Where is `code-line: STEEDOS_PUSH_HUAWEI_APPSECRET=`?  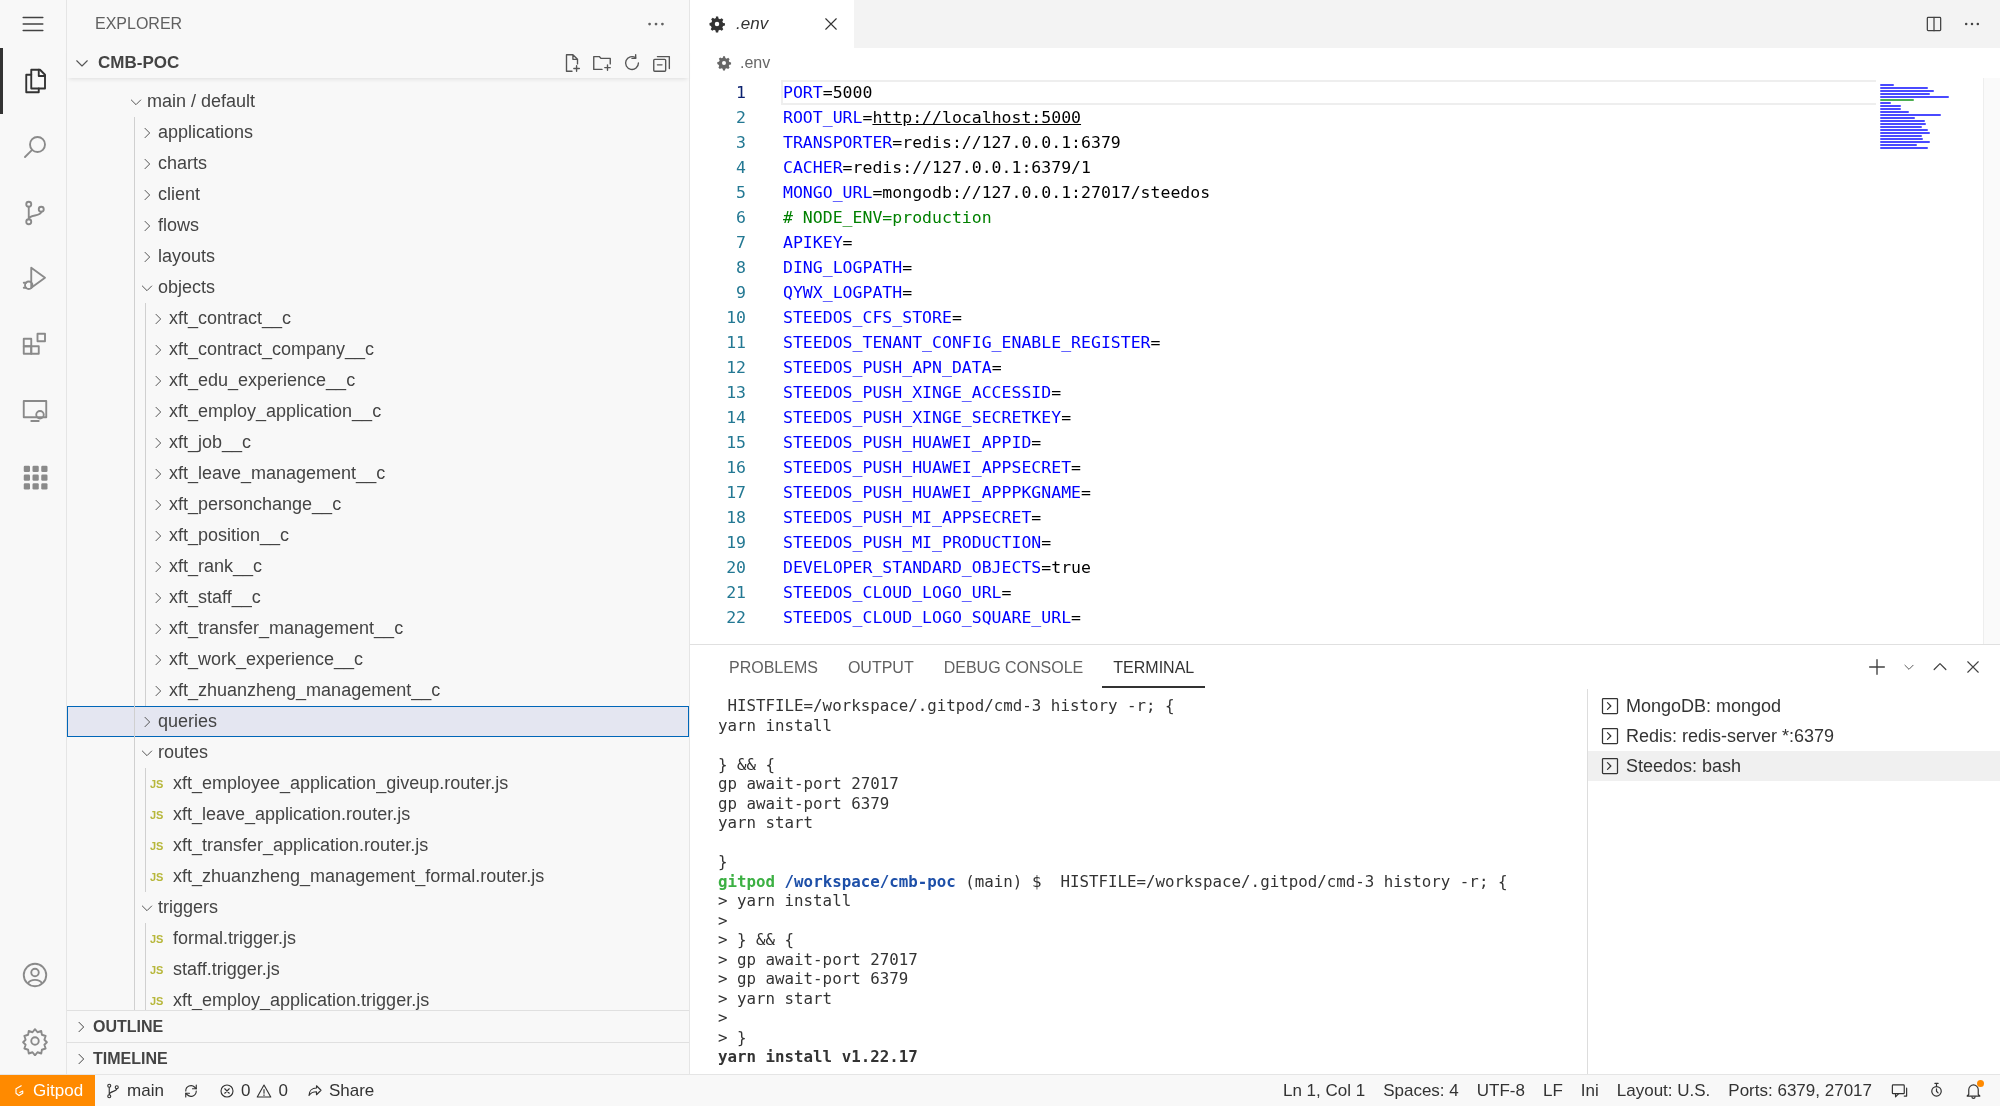
code-line: STEEDOS_PUSH_HUAWEI_APPSECRET= is located at coordinates (932, 467).